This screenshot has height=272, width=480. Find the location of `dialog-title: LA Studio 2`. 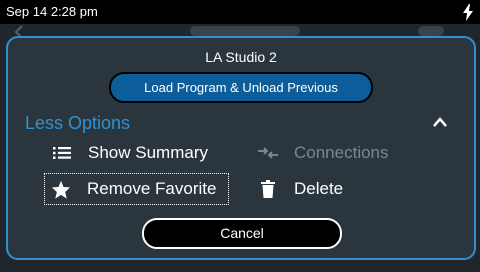

dialog-title: LA Studio 2 is located at coordinates (241, 57).